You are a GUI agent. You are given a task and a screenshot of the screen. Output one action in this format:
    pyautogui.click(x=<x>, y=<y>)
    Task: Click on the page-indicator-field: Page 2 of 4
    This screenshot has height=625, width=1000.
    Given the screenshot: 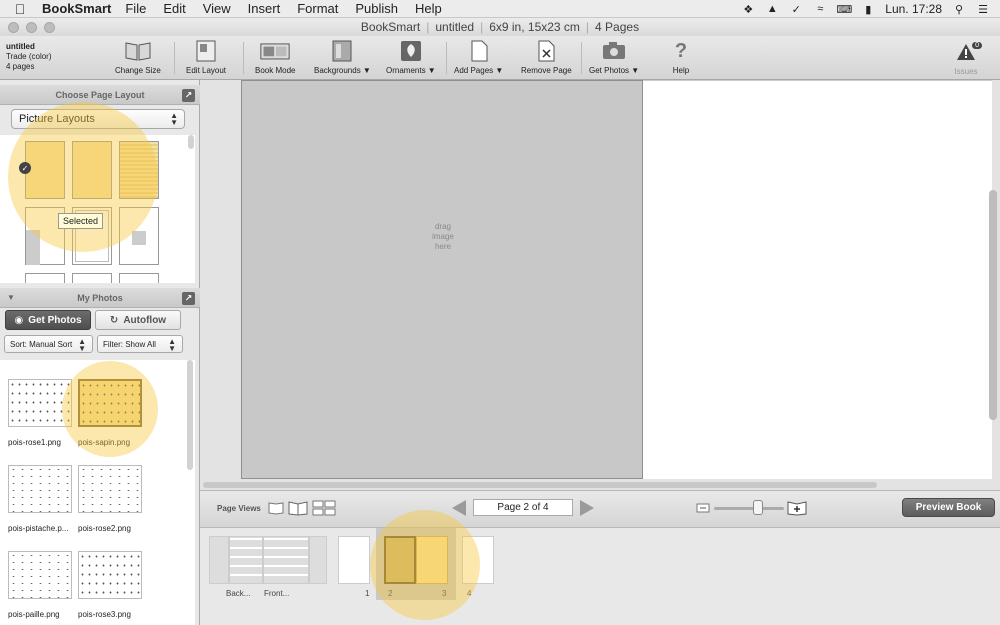 What is the action you would take?
    pyautogui.click(x=523, y=507)
    